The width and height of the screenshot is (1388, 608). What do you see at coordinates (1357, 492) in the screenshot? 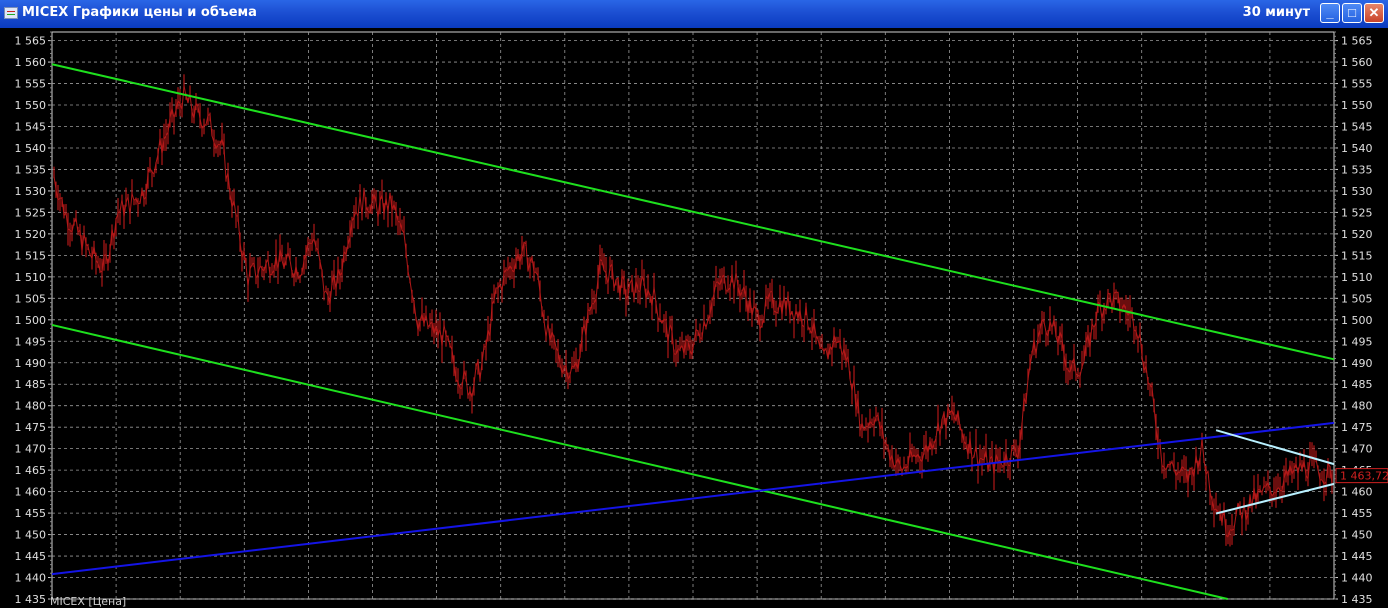
I see `y-tick-label-right: 1 460` at bounding box center [1357, 492].